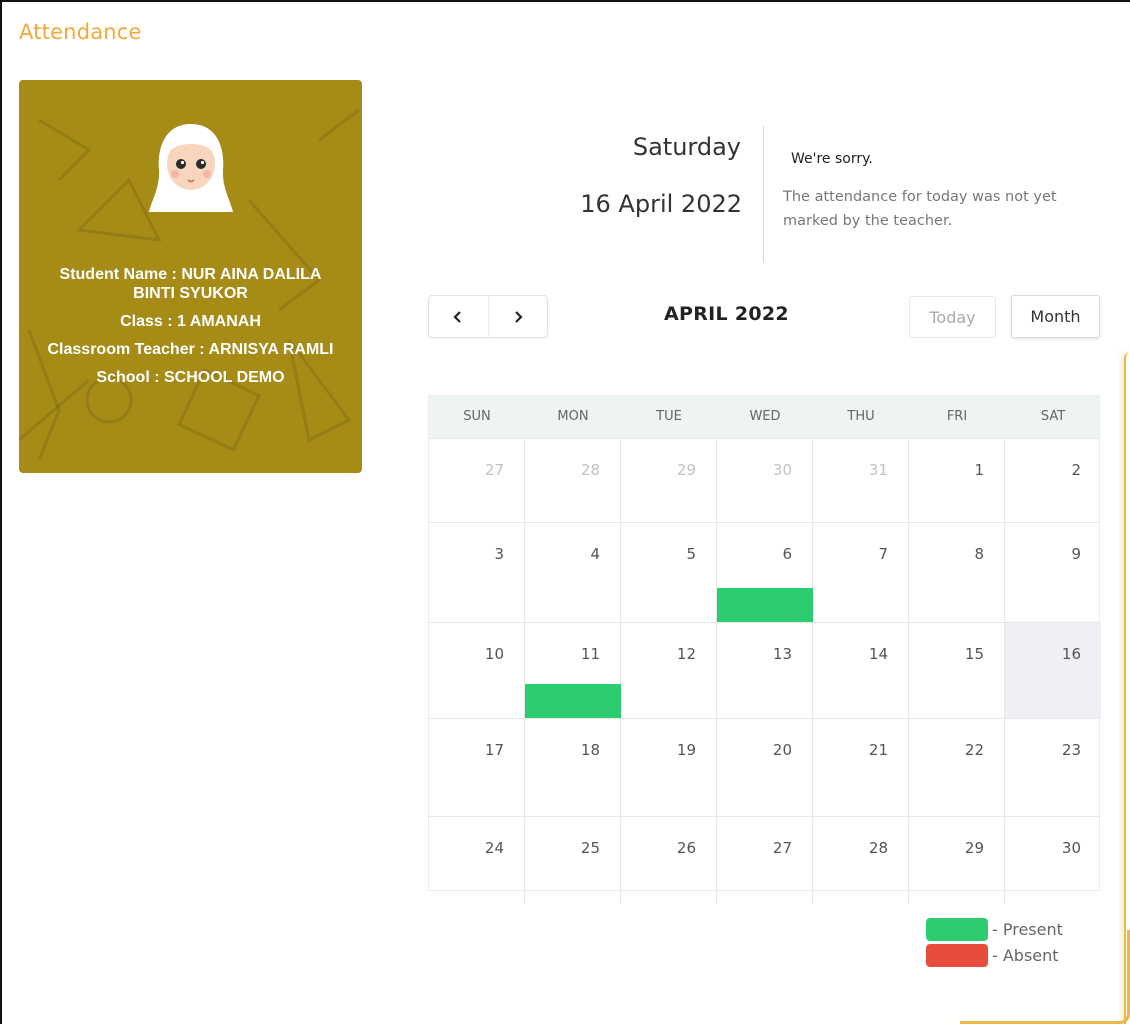 The width and height of the screenshot is (1130, 1024). I want to click on calendar-day-cell: 15, so click(957, 670).